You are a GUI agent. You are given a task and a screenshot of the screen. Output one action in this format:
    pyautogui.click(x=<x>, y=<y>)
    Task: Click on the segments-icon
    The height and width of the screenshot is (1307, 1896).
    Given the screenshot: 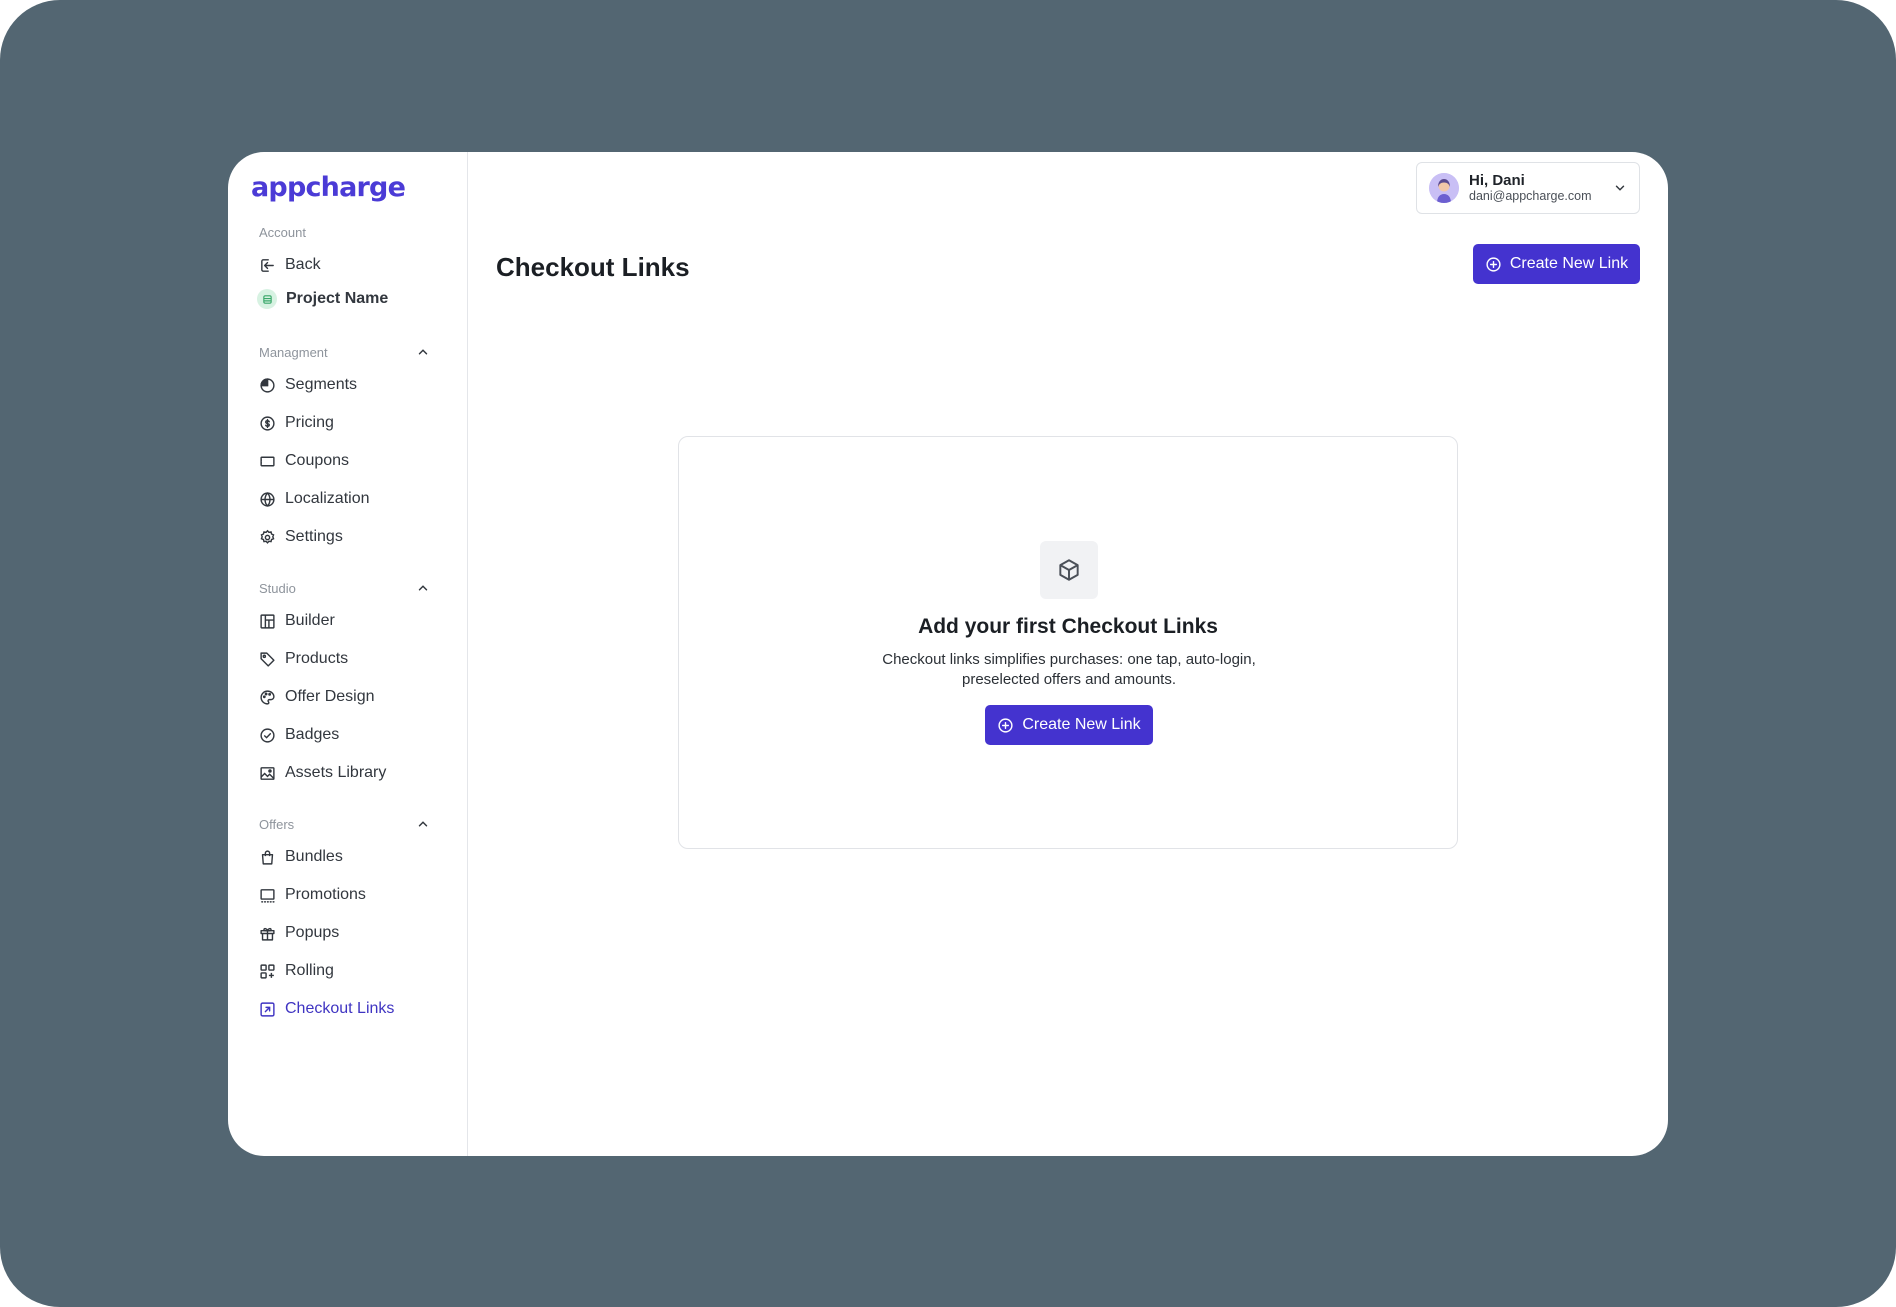 What is the action you would take?
    pyautogui.click(x=267, y=385)
    